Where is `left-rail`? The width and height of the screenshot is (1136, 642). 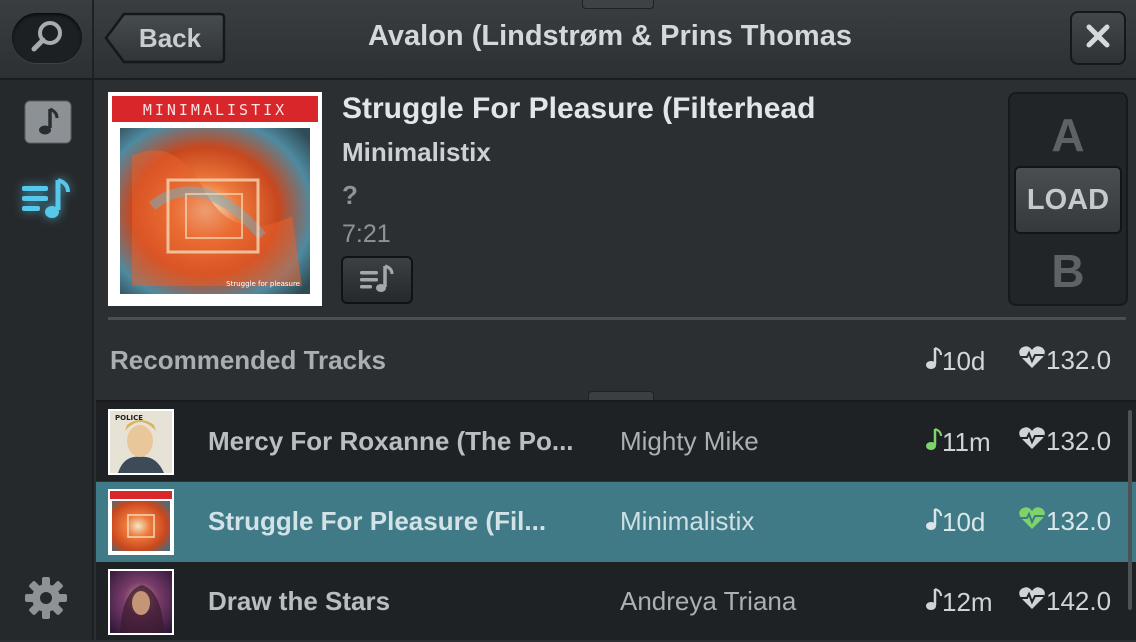
left-rail is located at coordinates (47, 360).